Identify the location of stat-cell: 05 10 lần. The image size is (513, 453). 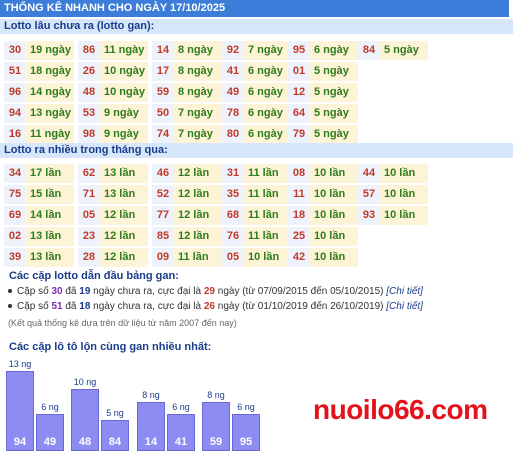
(257, 257).